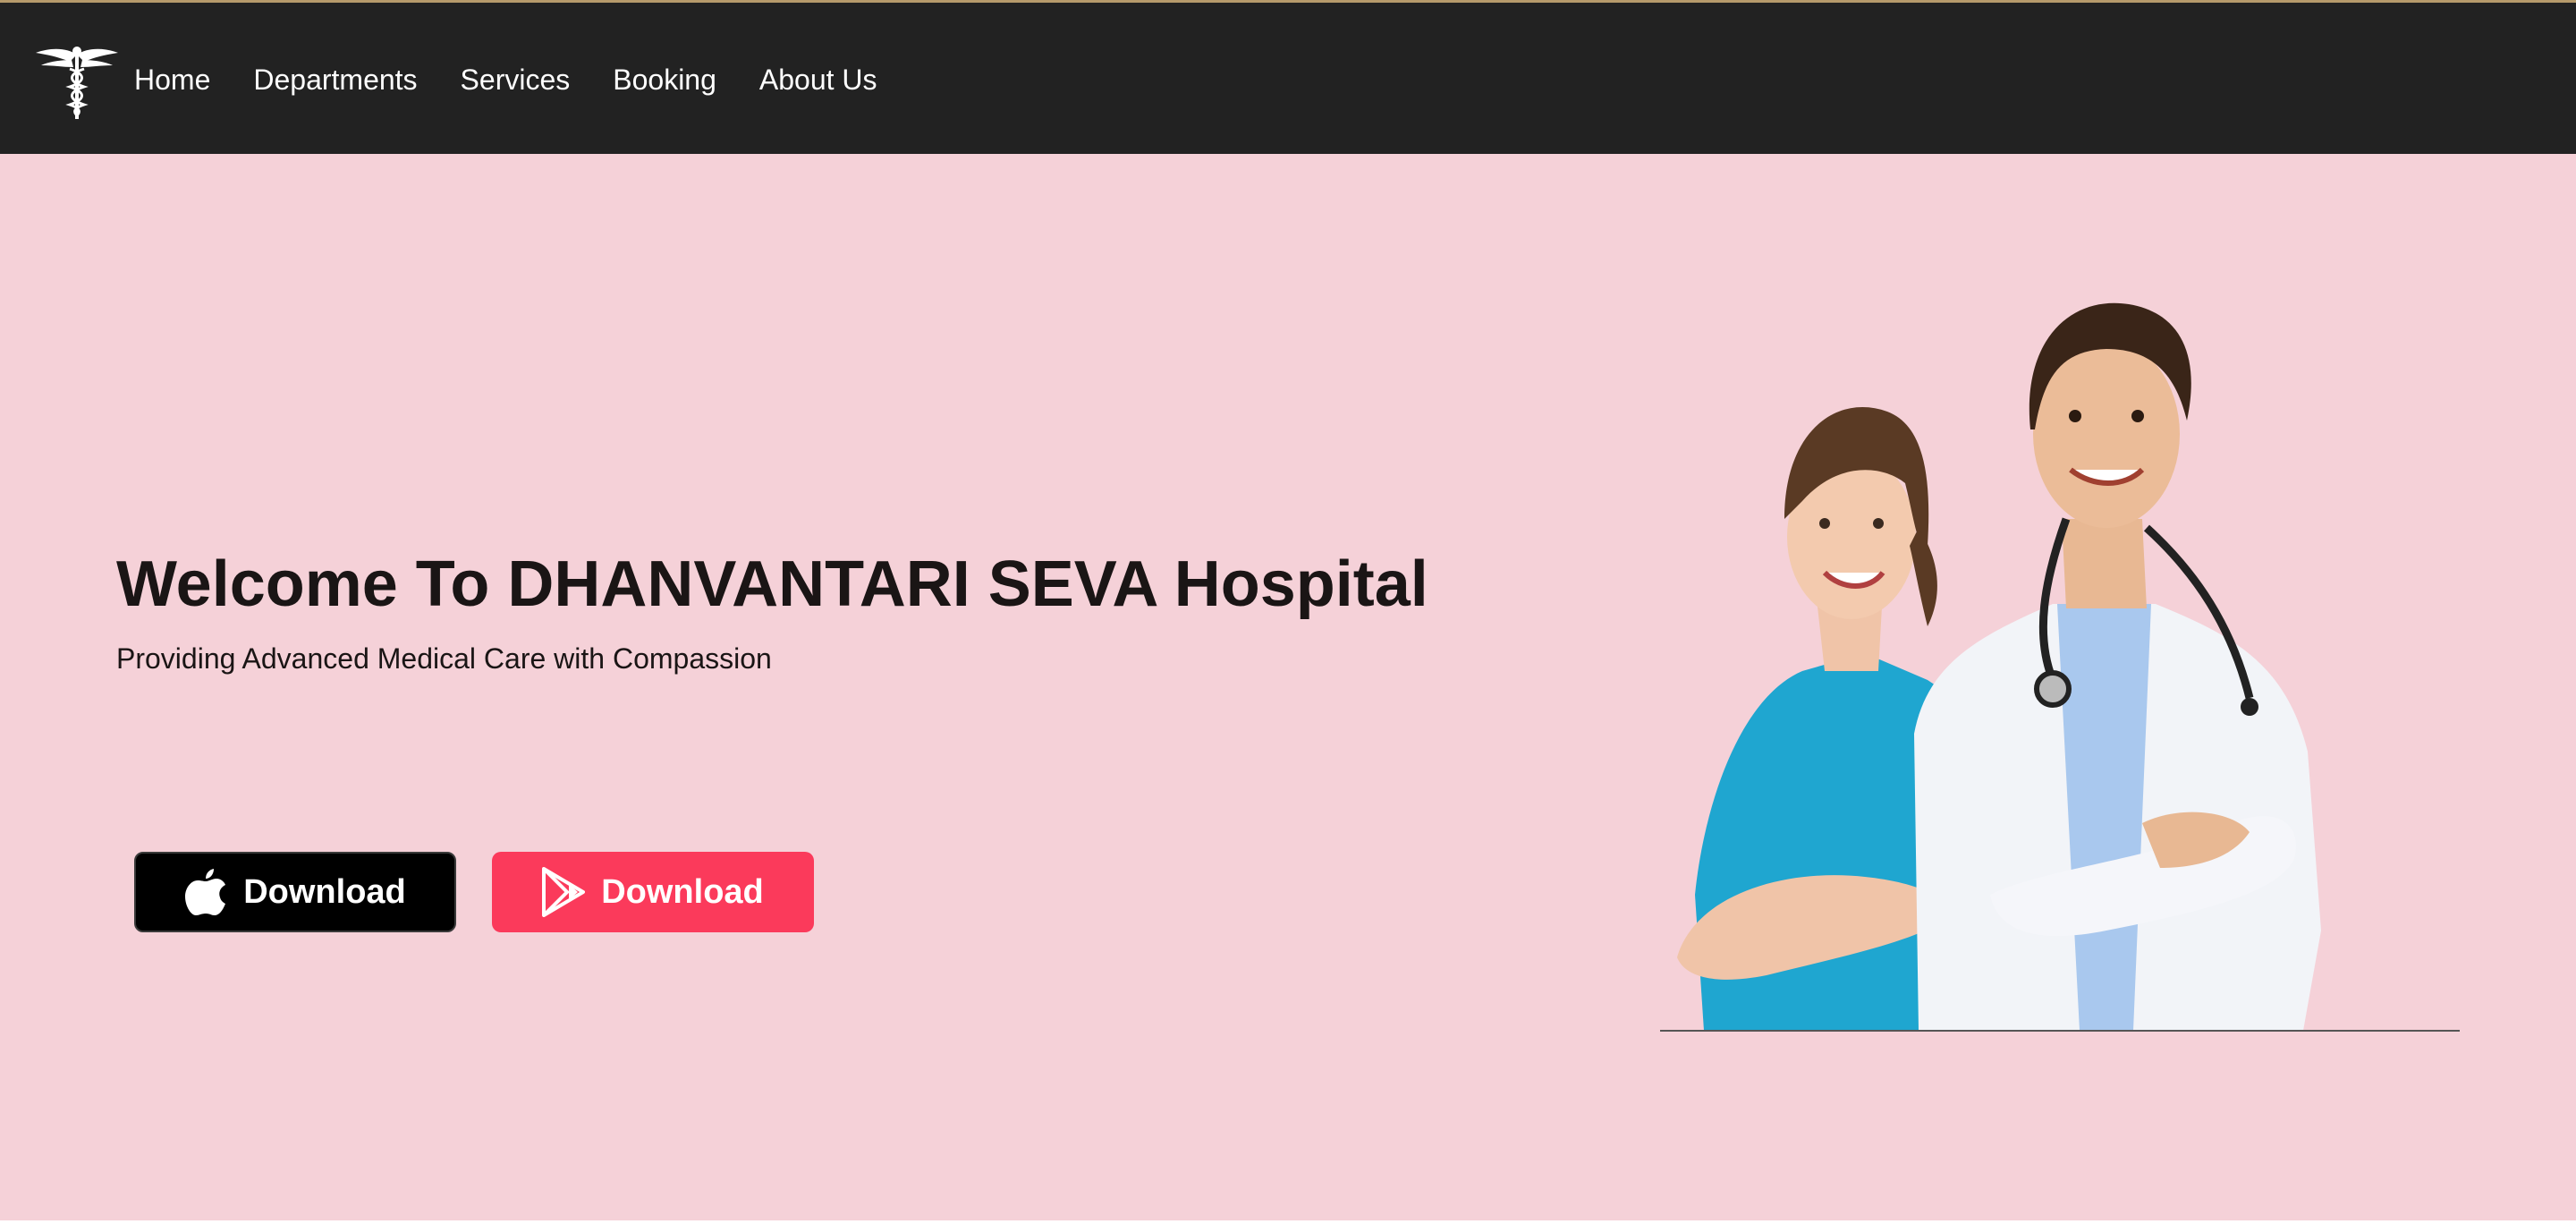 Image resolution: width=2576 pixels, height=1224 pixels. I want to click on caduceus-icon, so click(77, 81).